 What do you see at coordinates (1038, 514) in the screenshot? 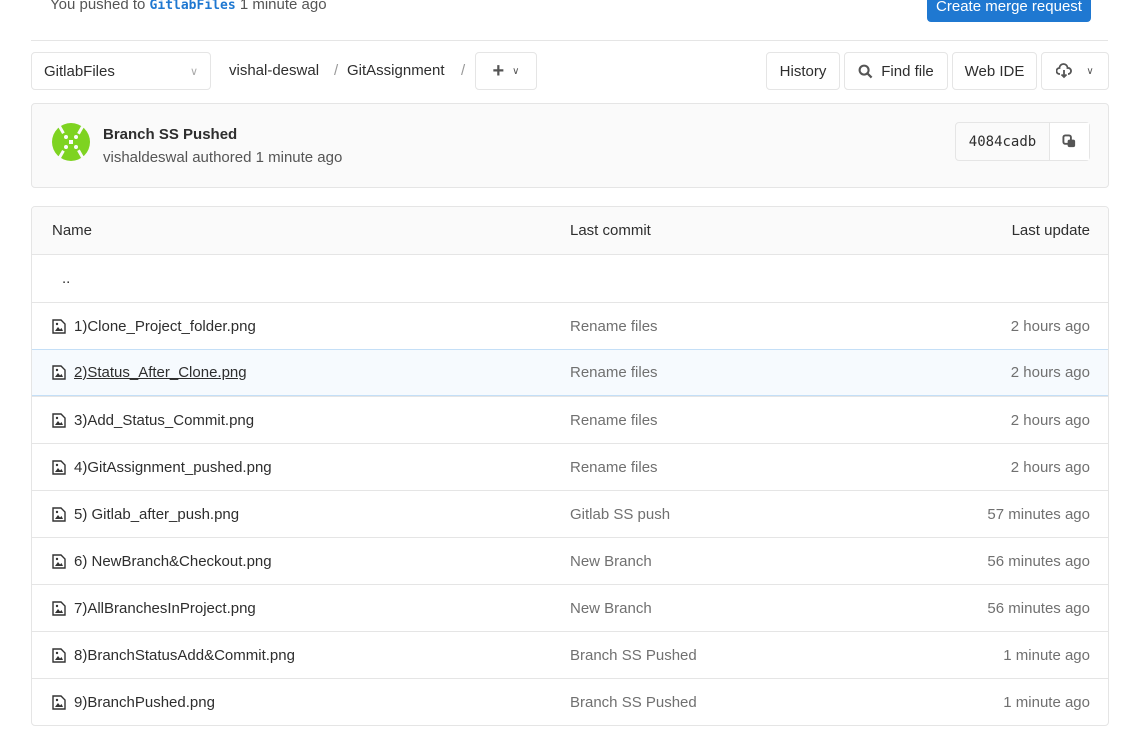
I see `update-time: 57 minutes ago` at bounding box center [1038, 514].